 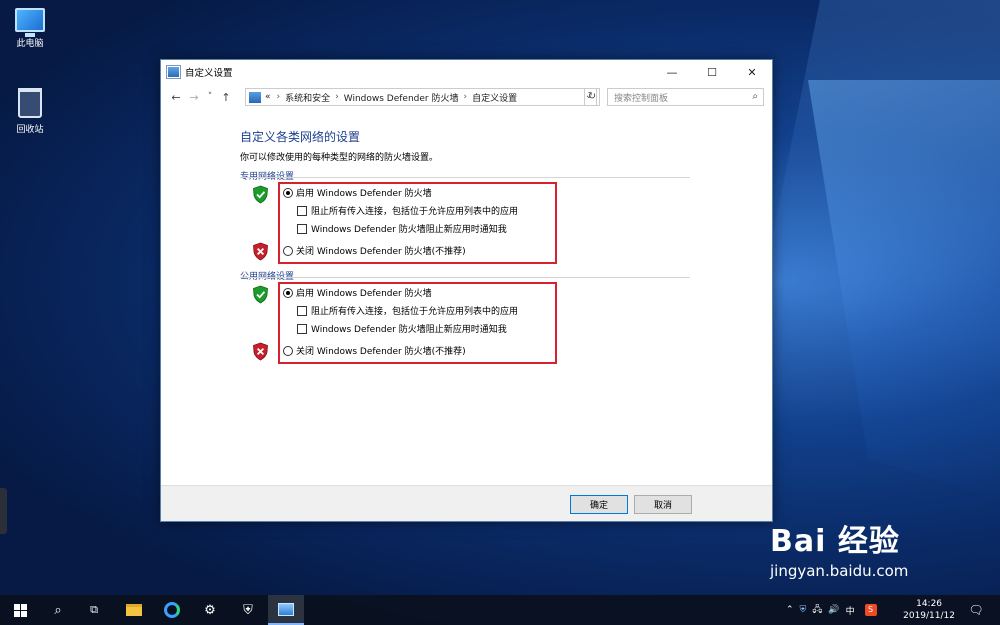 I want to click on desktop-icon-label: 回收站, so click(x=30, y=130).